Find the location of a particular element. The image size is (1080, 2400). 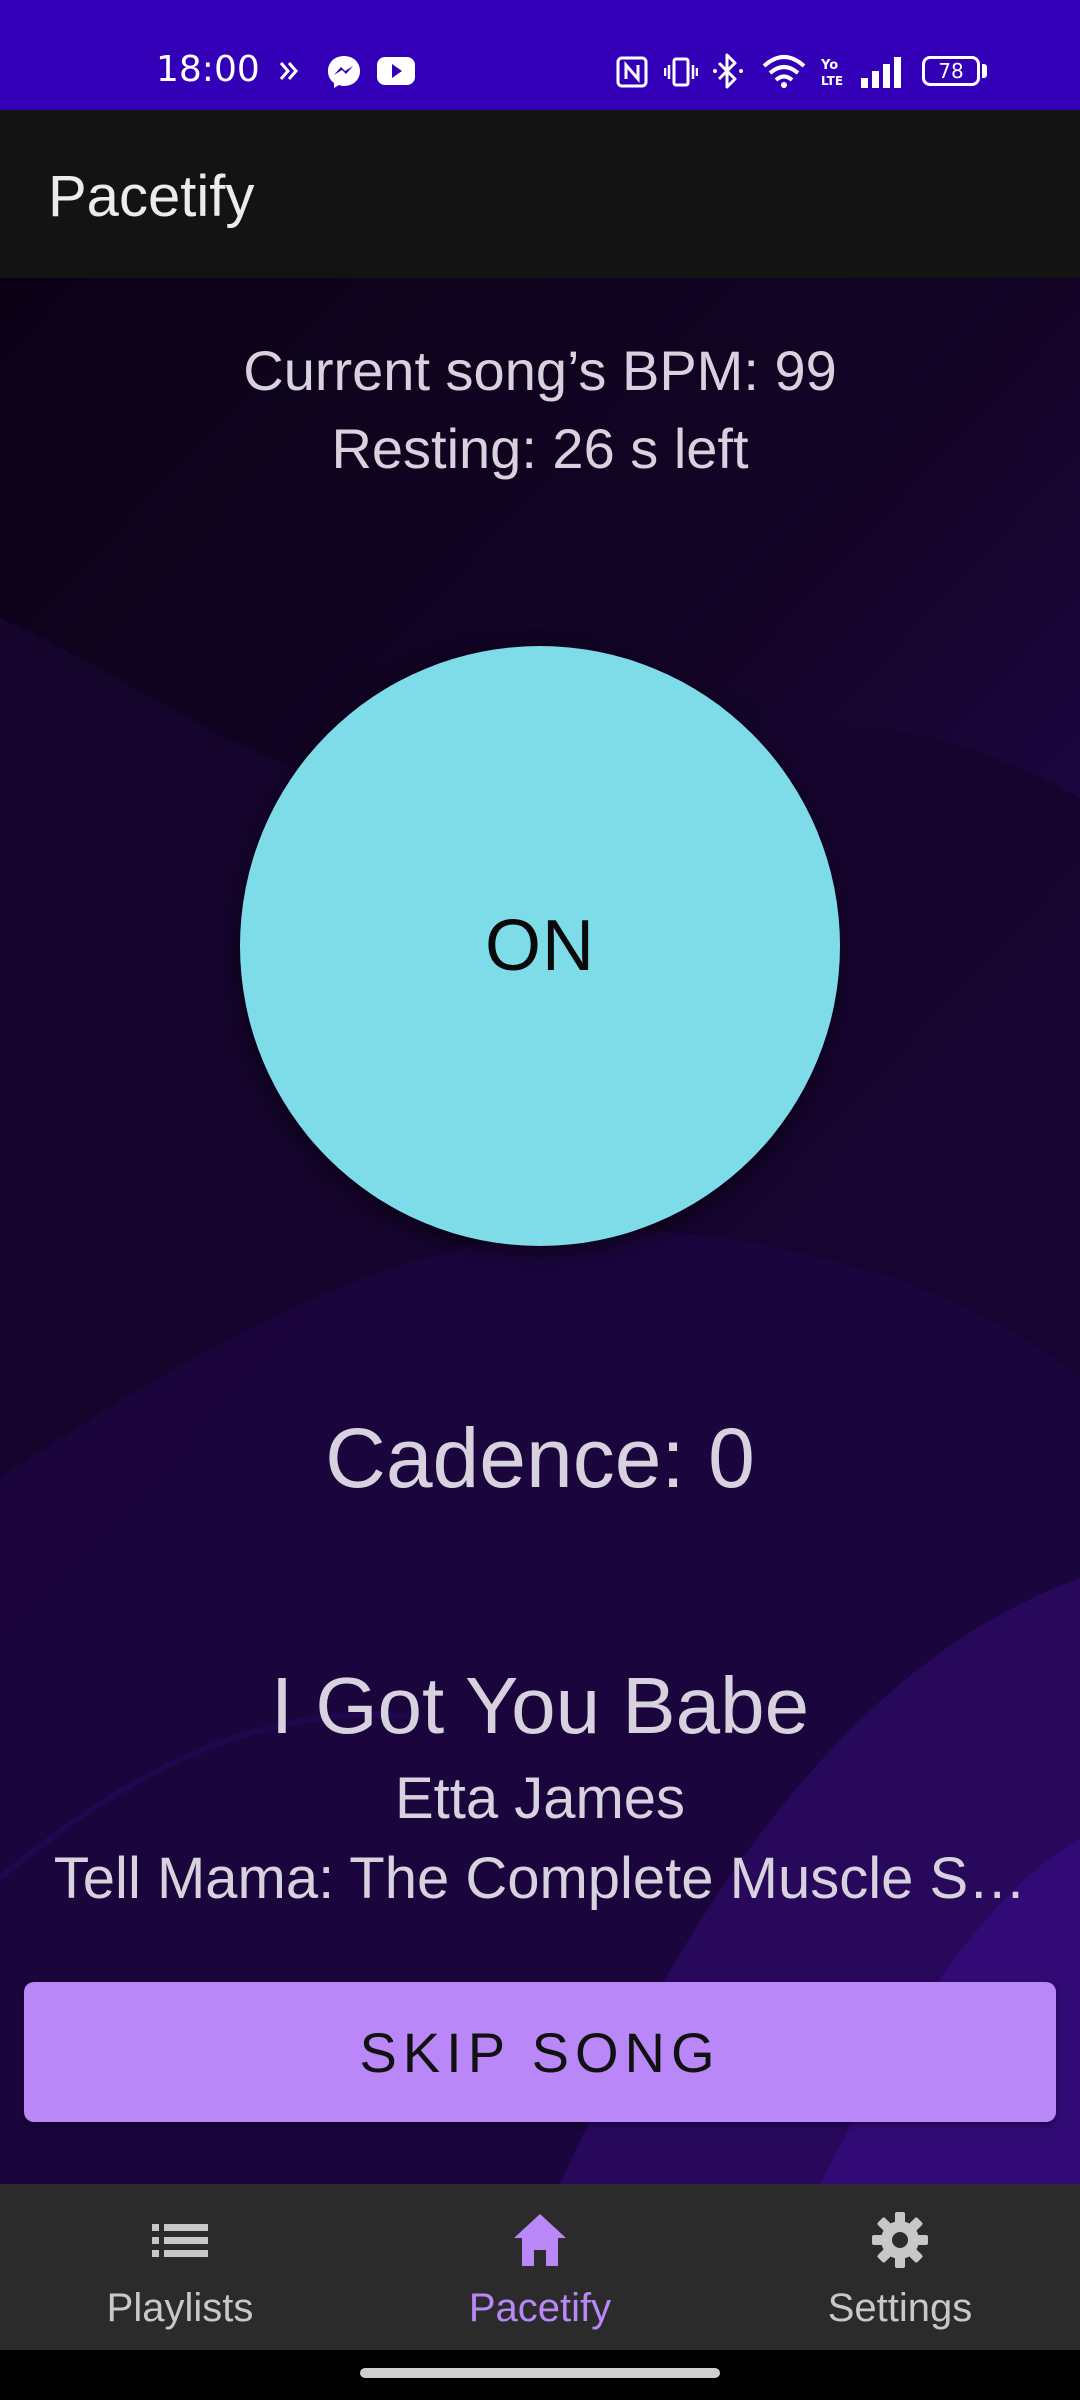

list-icon is located at coordinates (180, 2240).